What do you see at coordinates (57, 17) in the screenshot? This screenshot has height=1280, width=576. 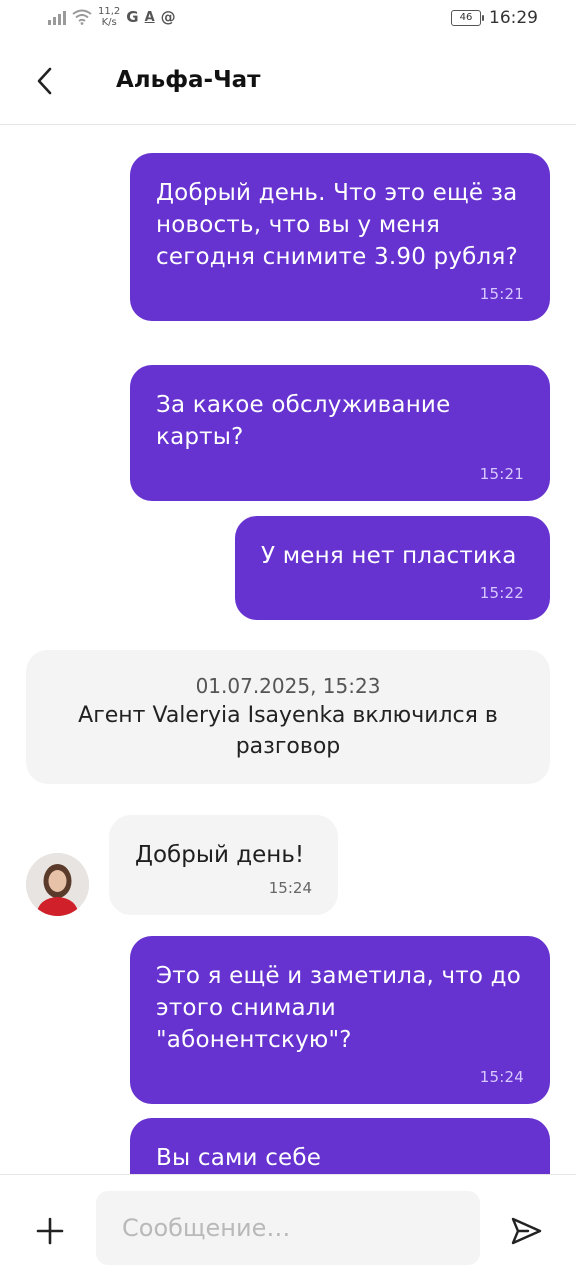 I see `signal-icon` at bounding box center [57, 17].